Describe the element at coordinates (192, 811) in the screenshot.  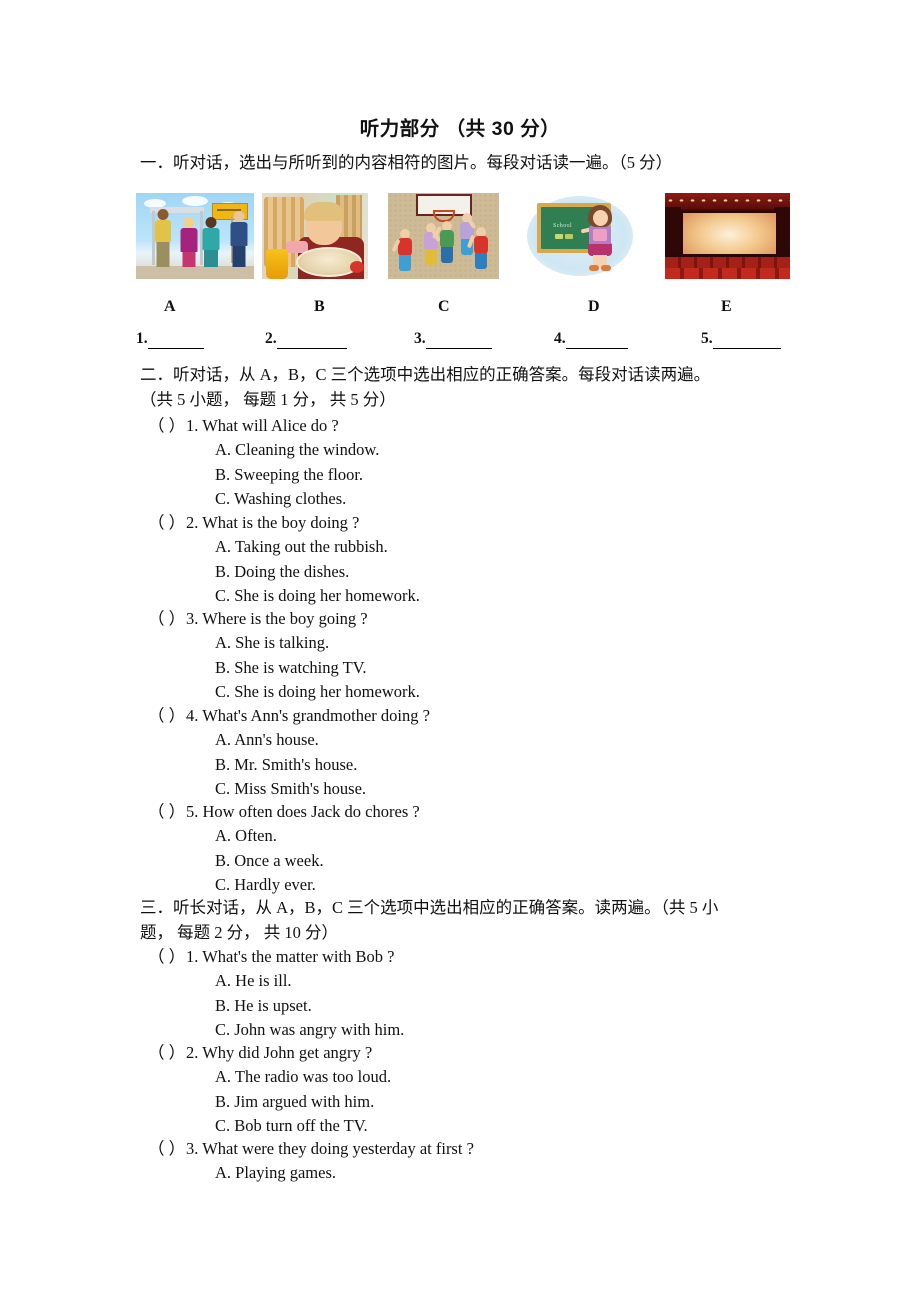
I see `q2-5-number: 5.` at that location.